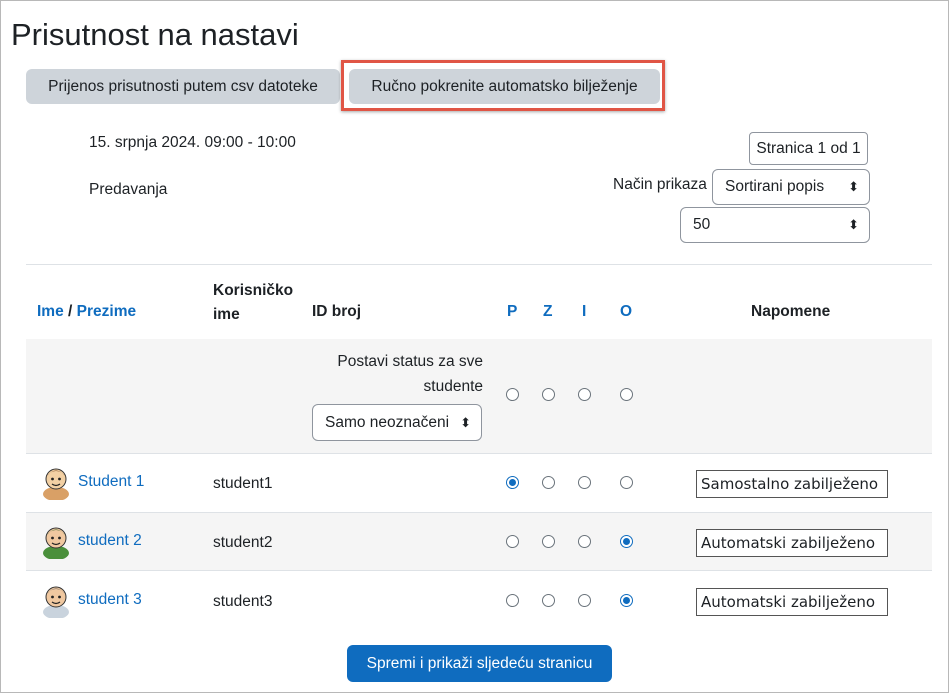 Image resolution: width=949 pixels, height=693 pixels. What do you see at coordinates (775, 186) in the screenshot?
I see `view-mode-value: Sortirani popis` at bounding box center [775, 186].